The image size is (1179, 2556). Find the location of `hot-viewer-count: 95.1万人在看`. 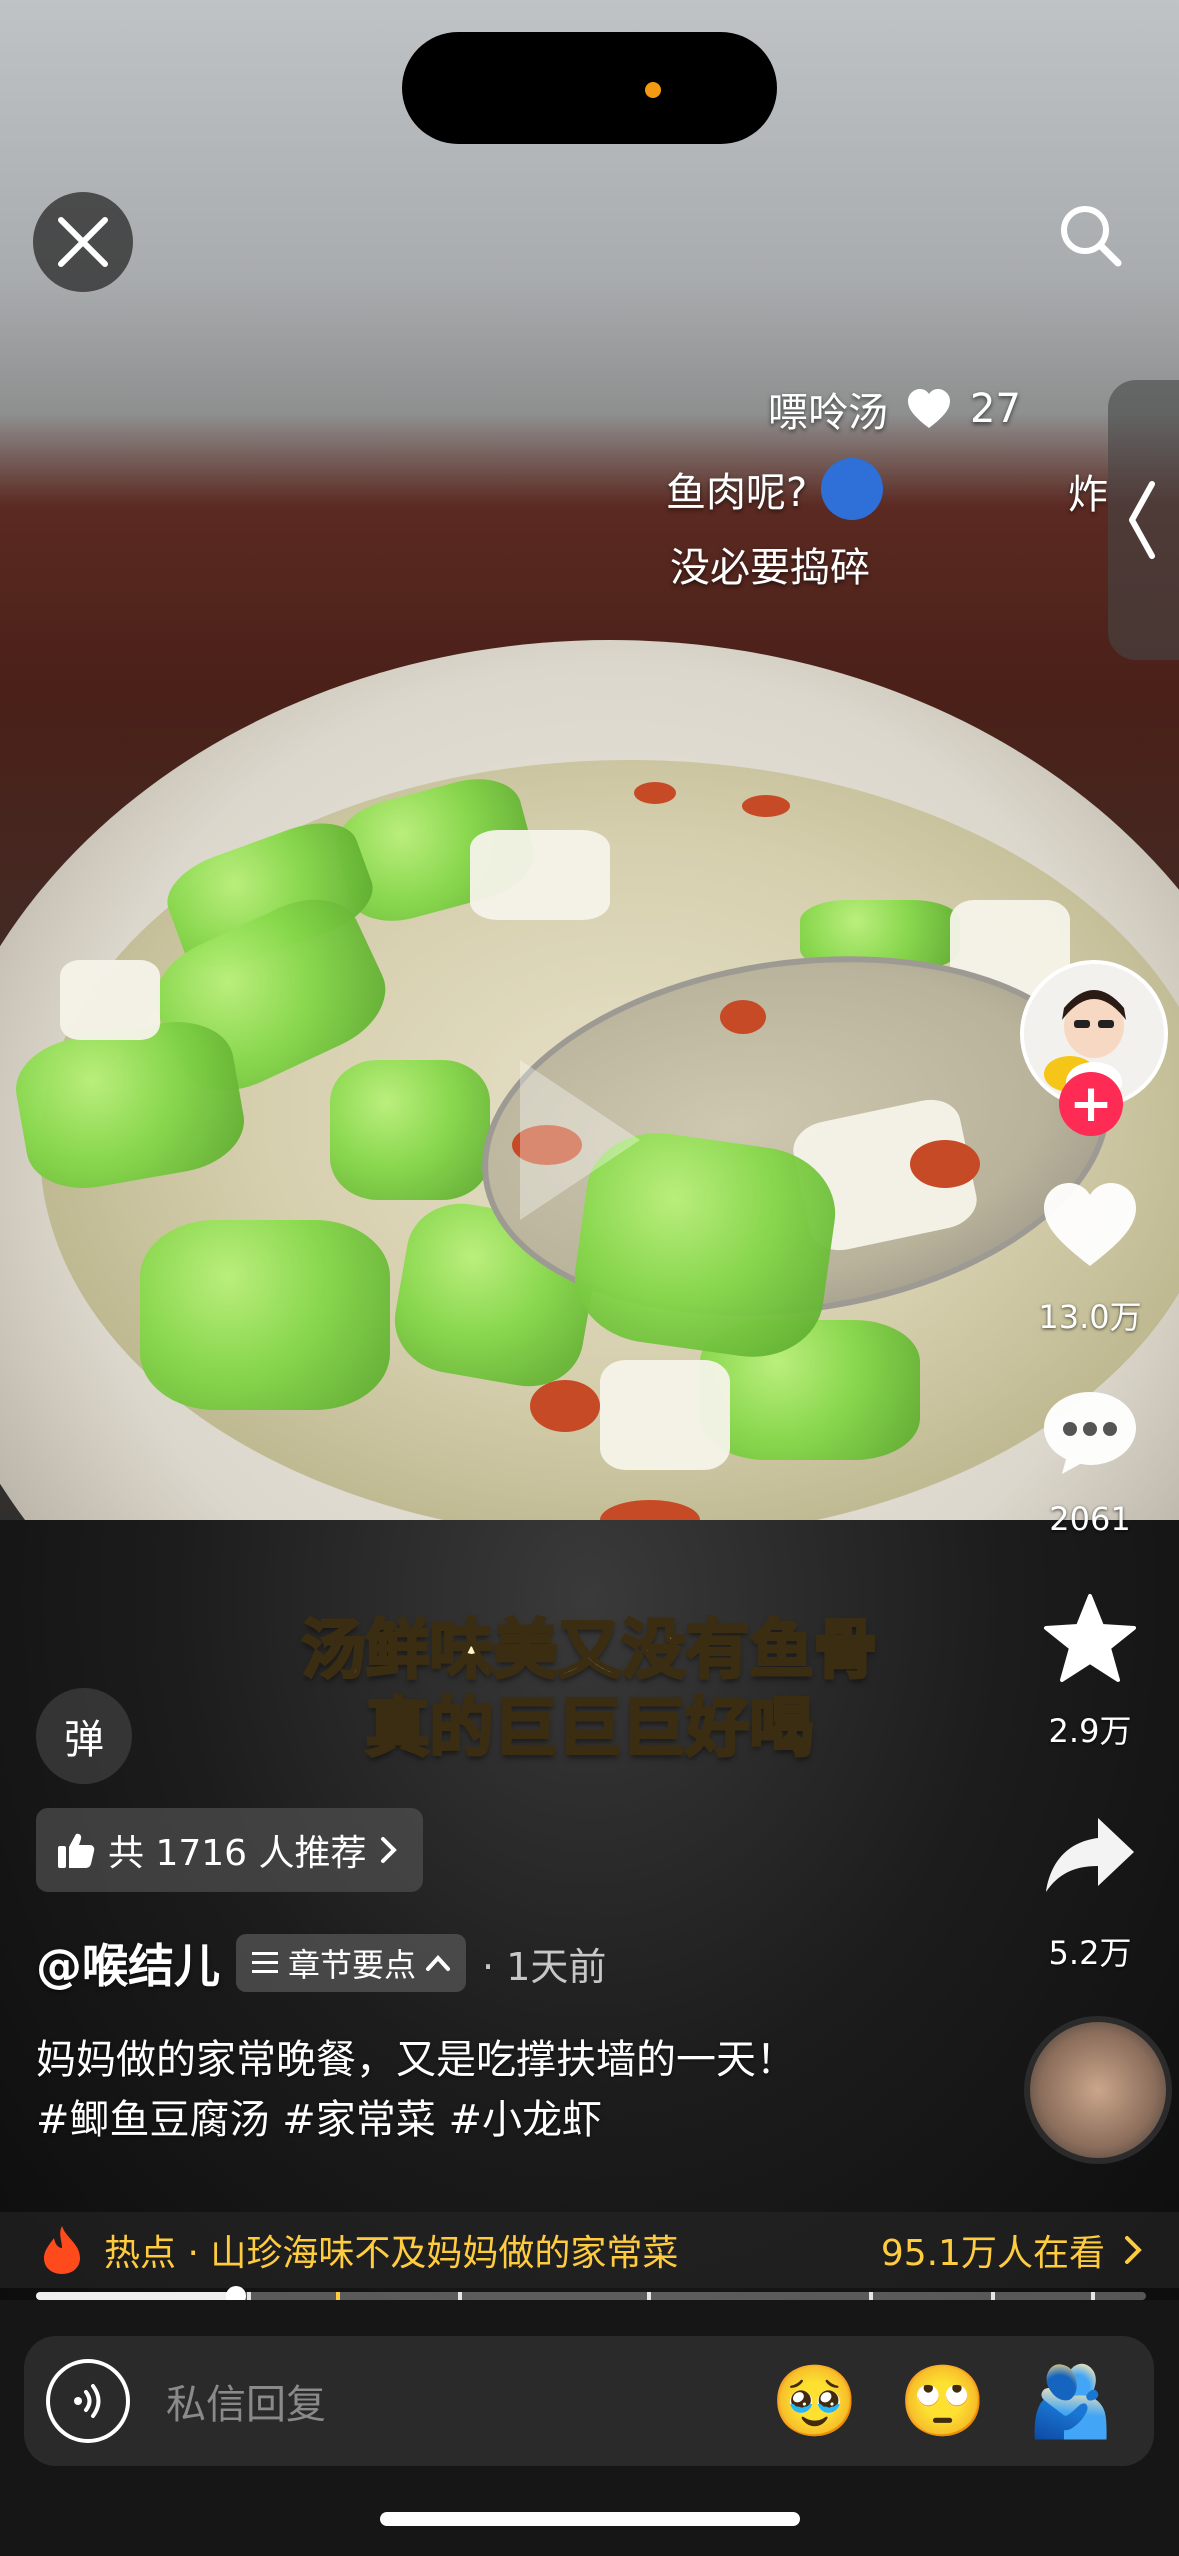

hot-viewer-count: 95.1万人在看 is located at coordinates (992, 2253).